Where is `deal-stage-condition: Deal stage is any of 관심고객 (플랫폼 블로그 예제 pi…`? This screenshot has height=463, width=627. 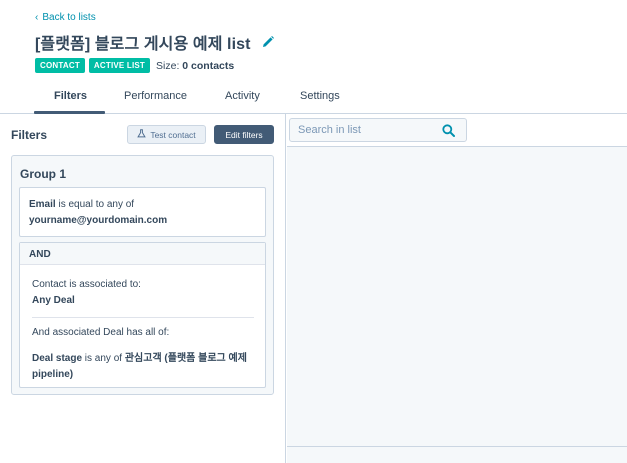
deal-stage-condition: Deal stage is any of 관심고객 (플랫폼 블로그 예제 pi… is located at coordinates (142, 367).